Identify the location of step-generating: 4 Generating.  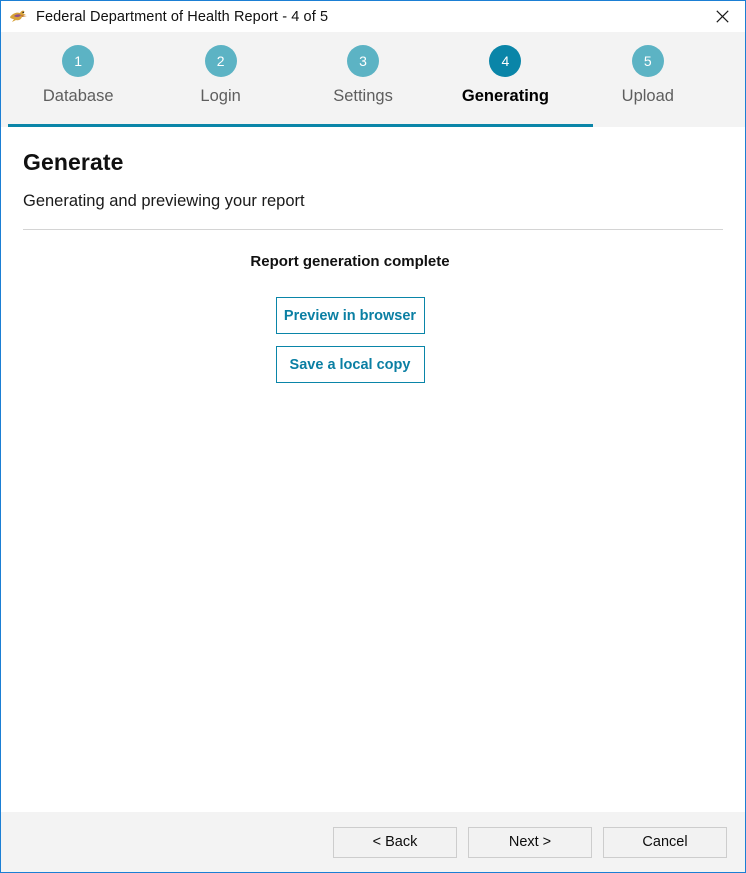
(505, 75).